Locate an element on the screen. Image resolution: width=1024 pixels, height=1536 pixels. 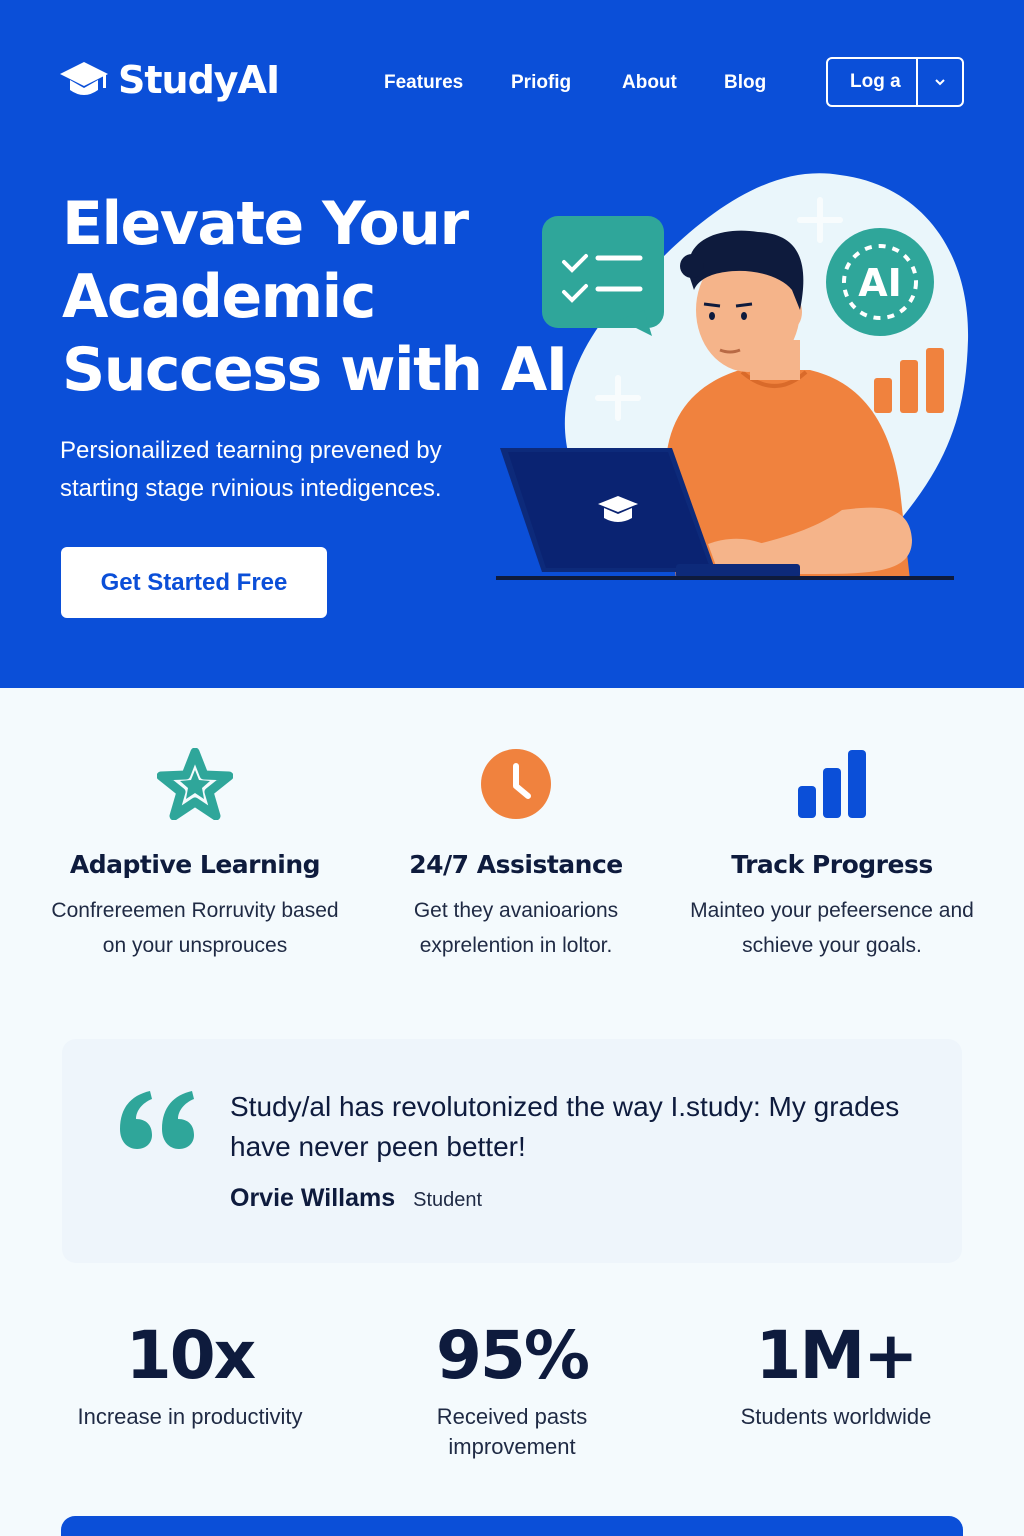
stat-label: Students worldwide is located at coordinates (836, 1416).